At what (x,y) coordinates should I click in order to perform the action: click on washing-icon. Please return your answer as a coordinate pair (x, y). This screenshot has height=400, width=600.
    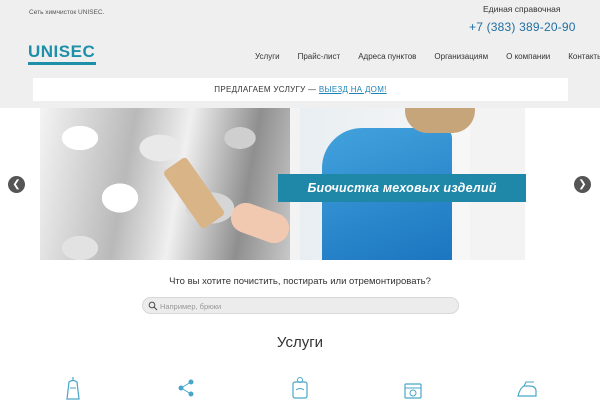
    Looking at the image, I should click on (300, 388).